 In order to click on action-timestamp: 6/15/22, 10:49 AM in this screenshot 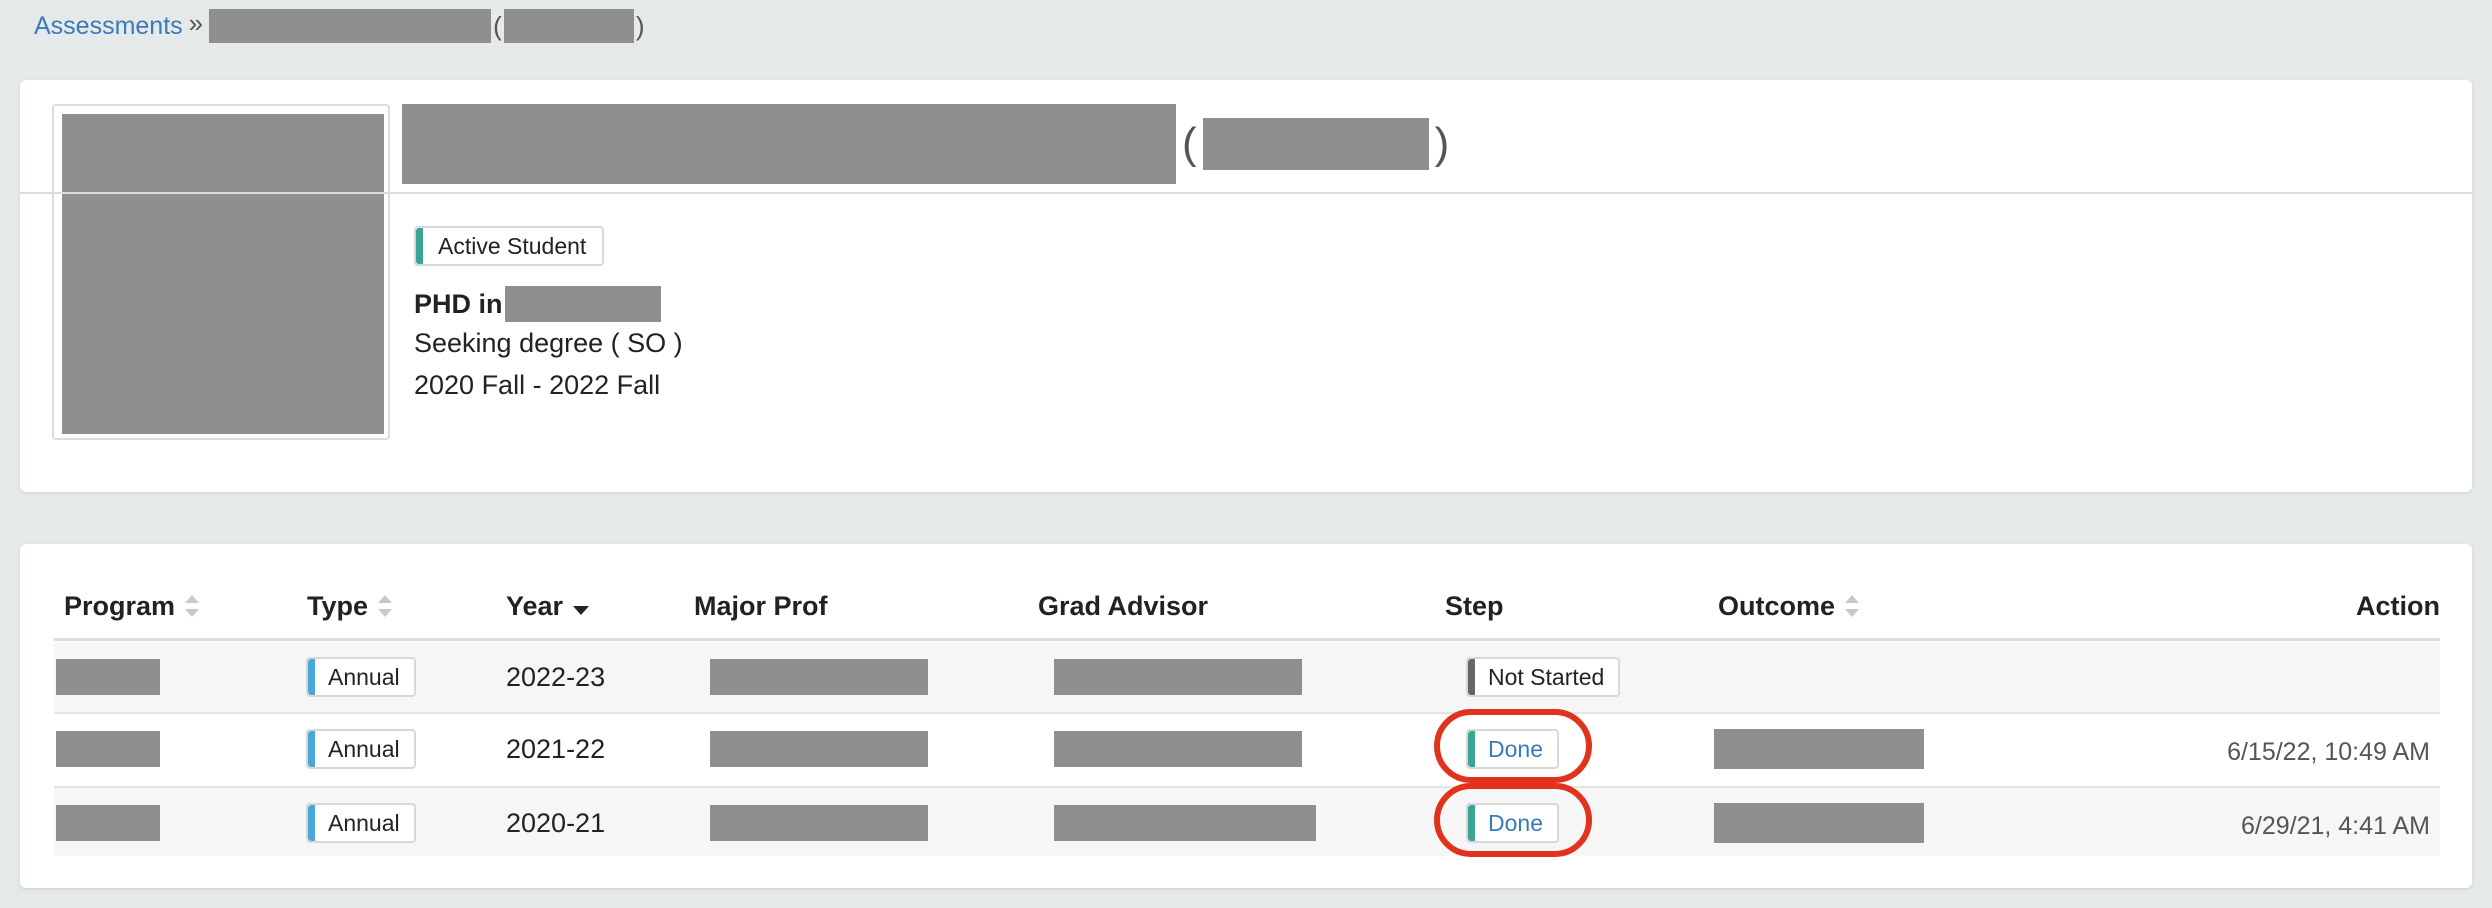, I will do `click(2328, 752)`.